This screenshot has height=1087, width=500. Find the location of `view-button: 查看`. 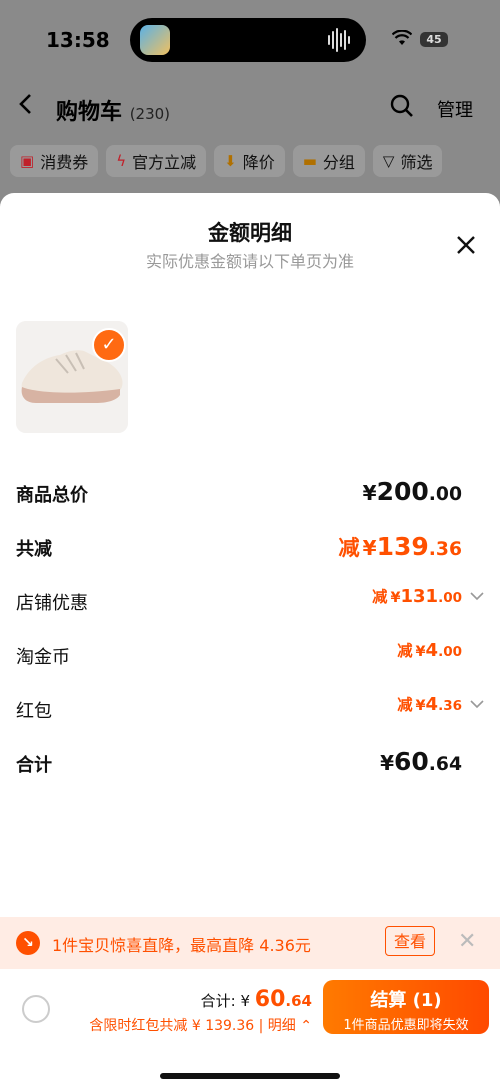

view-button: 查看 is located at coordinates (410, 941).